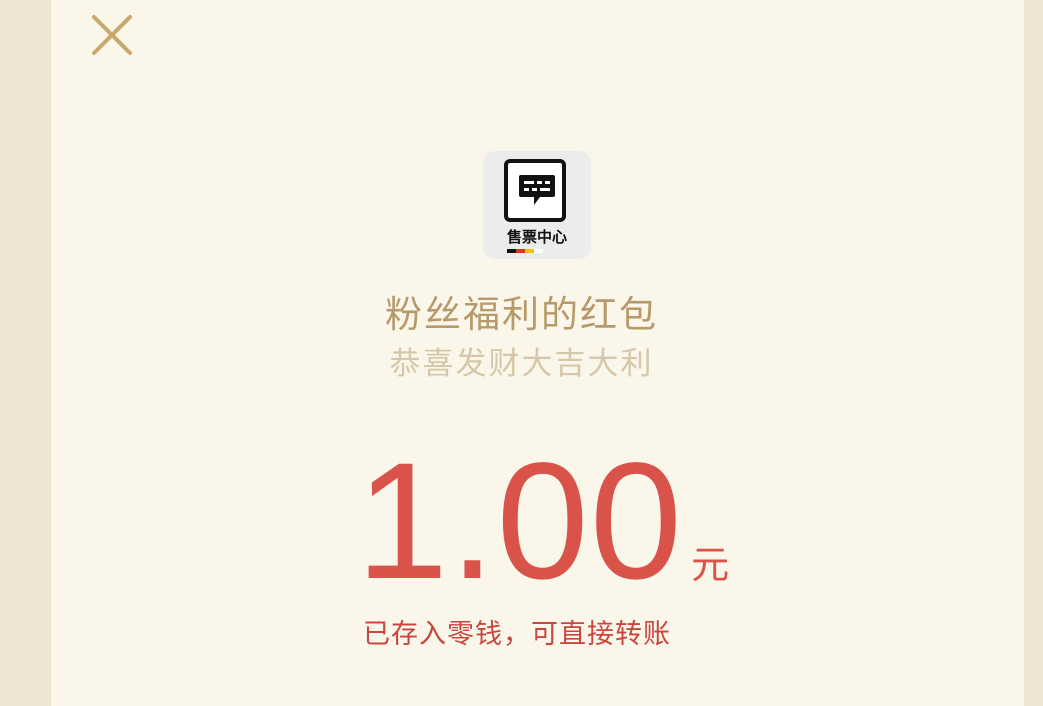 The width and height of the screenshot is (1043, 706). Describe the element at coordinates (521, 364) in the screenshot. I see `red-packet-greeting: 恭喜发财大吉大利` at that location.